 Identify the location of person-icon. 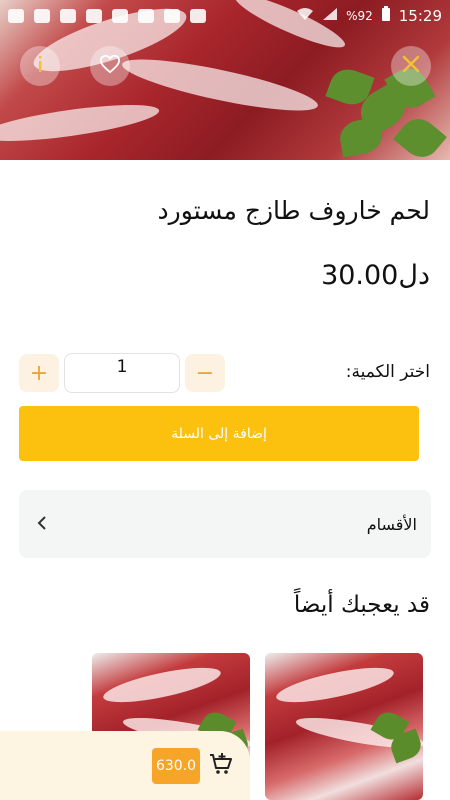
(120, 16).